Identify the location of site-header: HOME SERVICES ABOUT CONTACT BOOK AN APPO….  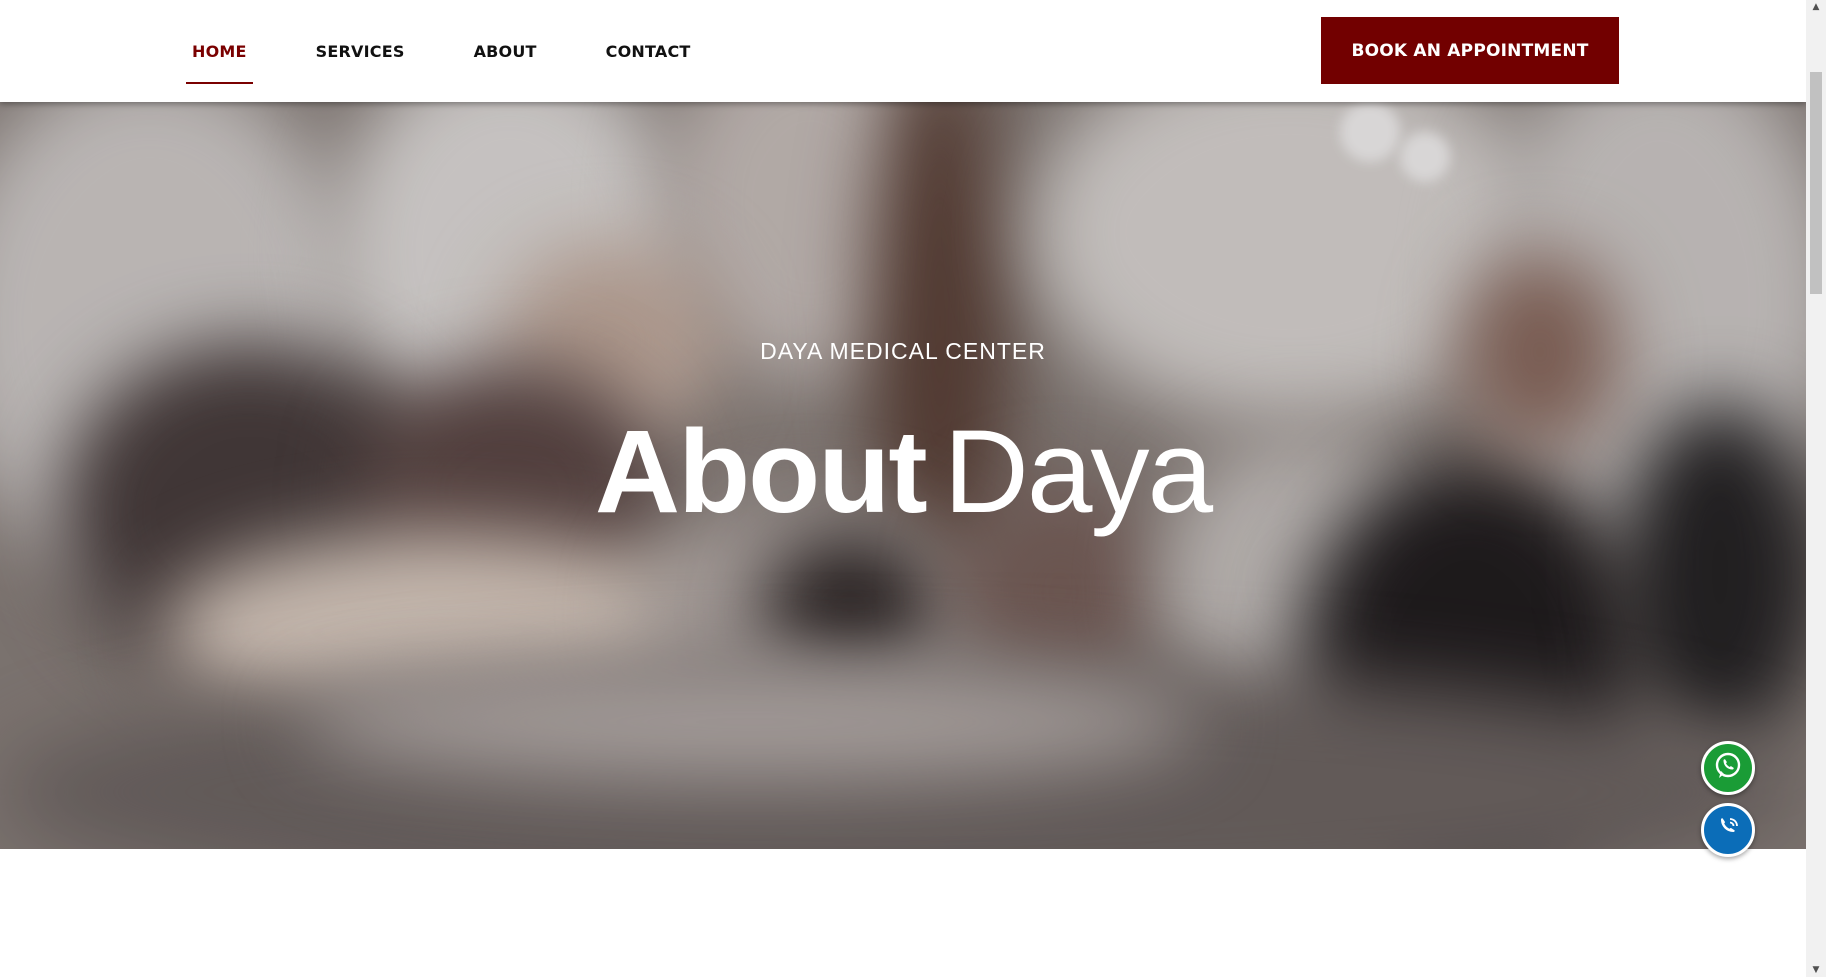
(903, 51).